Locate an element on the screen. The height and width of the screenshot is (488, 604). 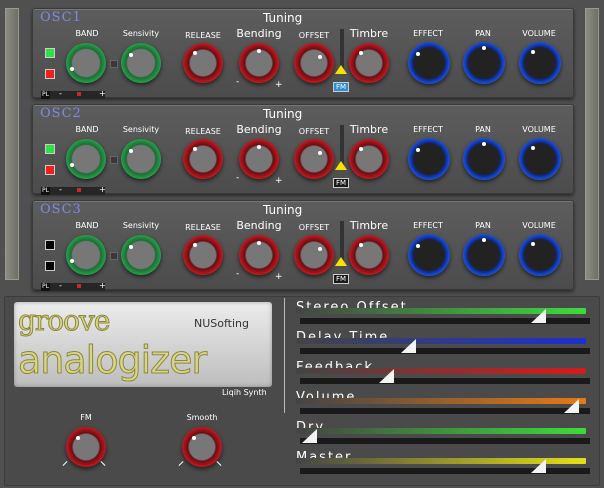
fm-knob-label: FM is located at coordinates (86, 417).